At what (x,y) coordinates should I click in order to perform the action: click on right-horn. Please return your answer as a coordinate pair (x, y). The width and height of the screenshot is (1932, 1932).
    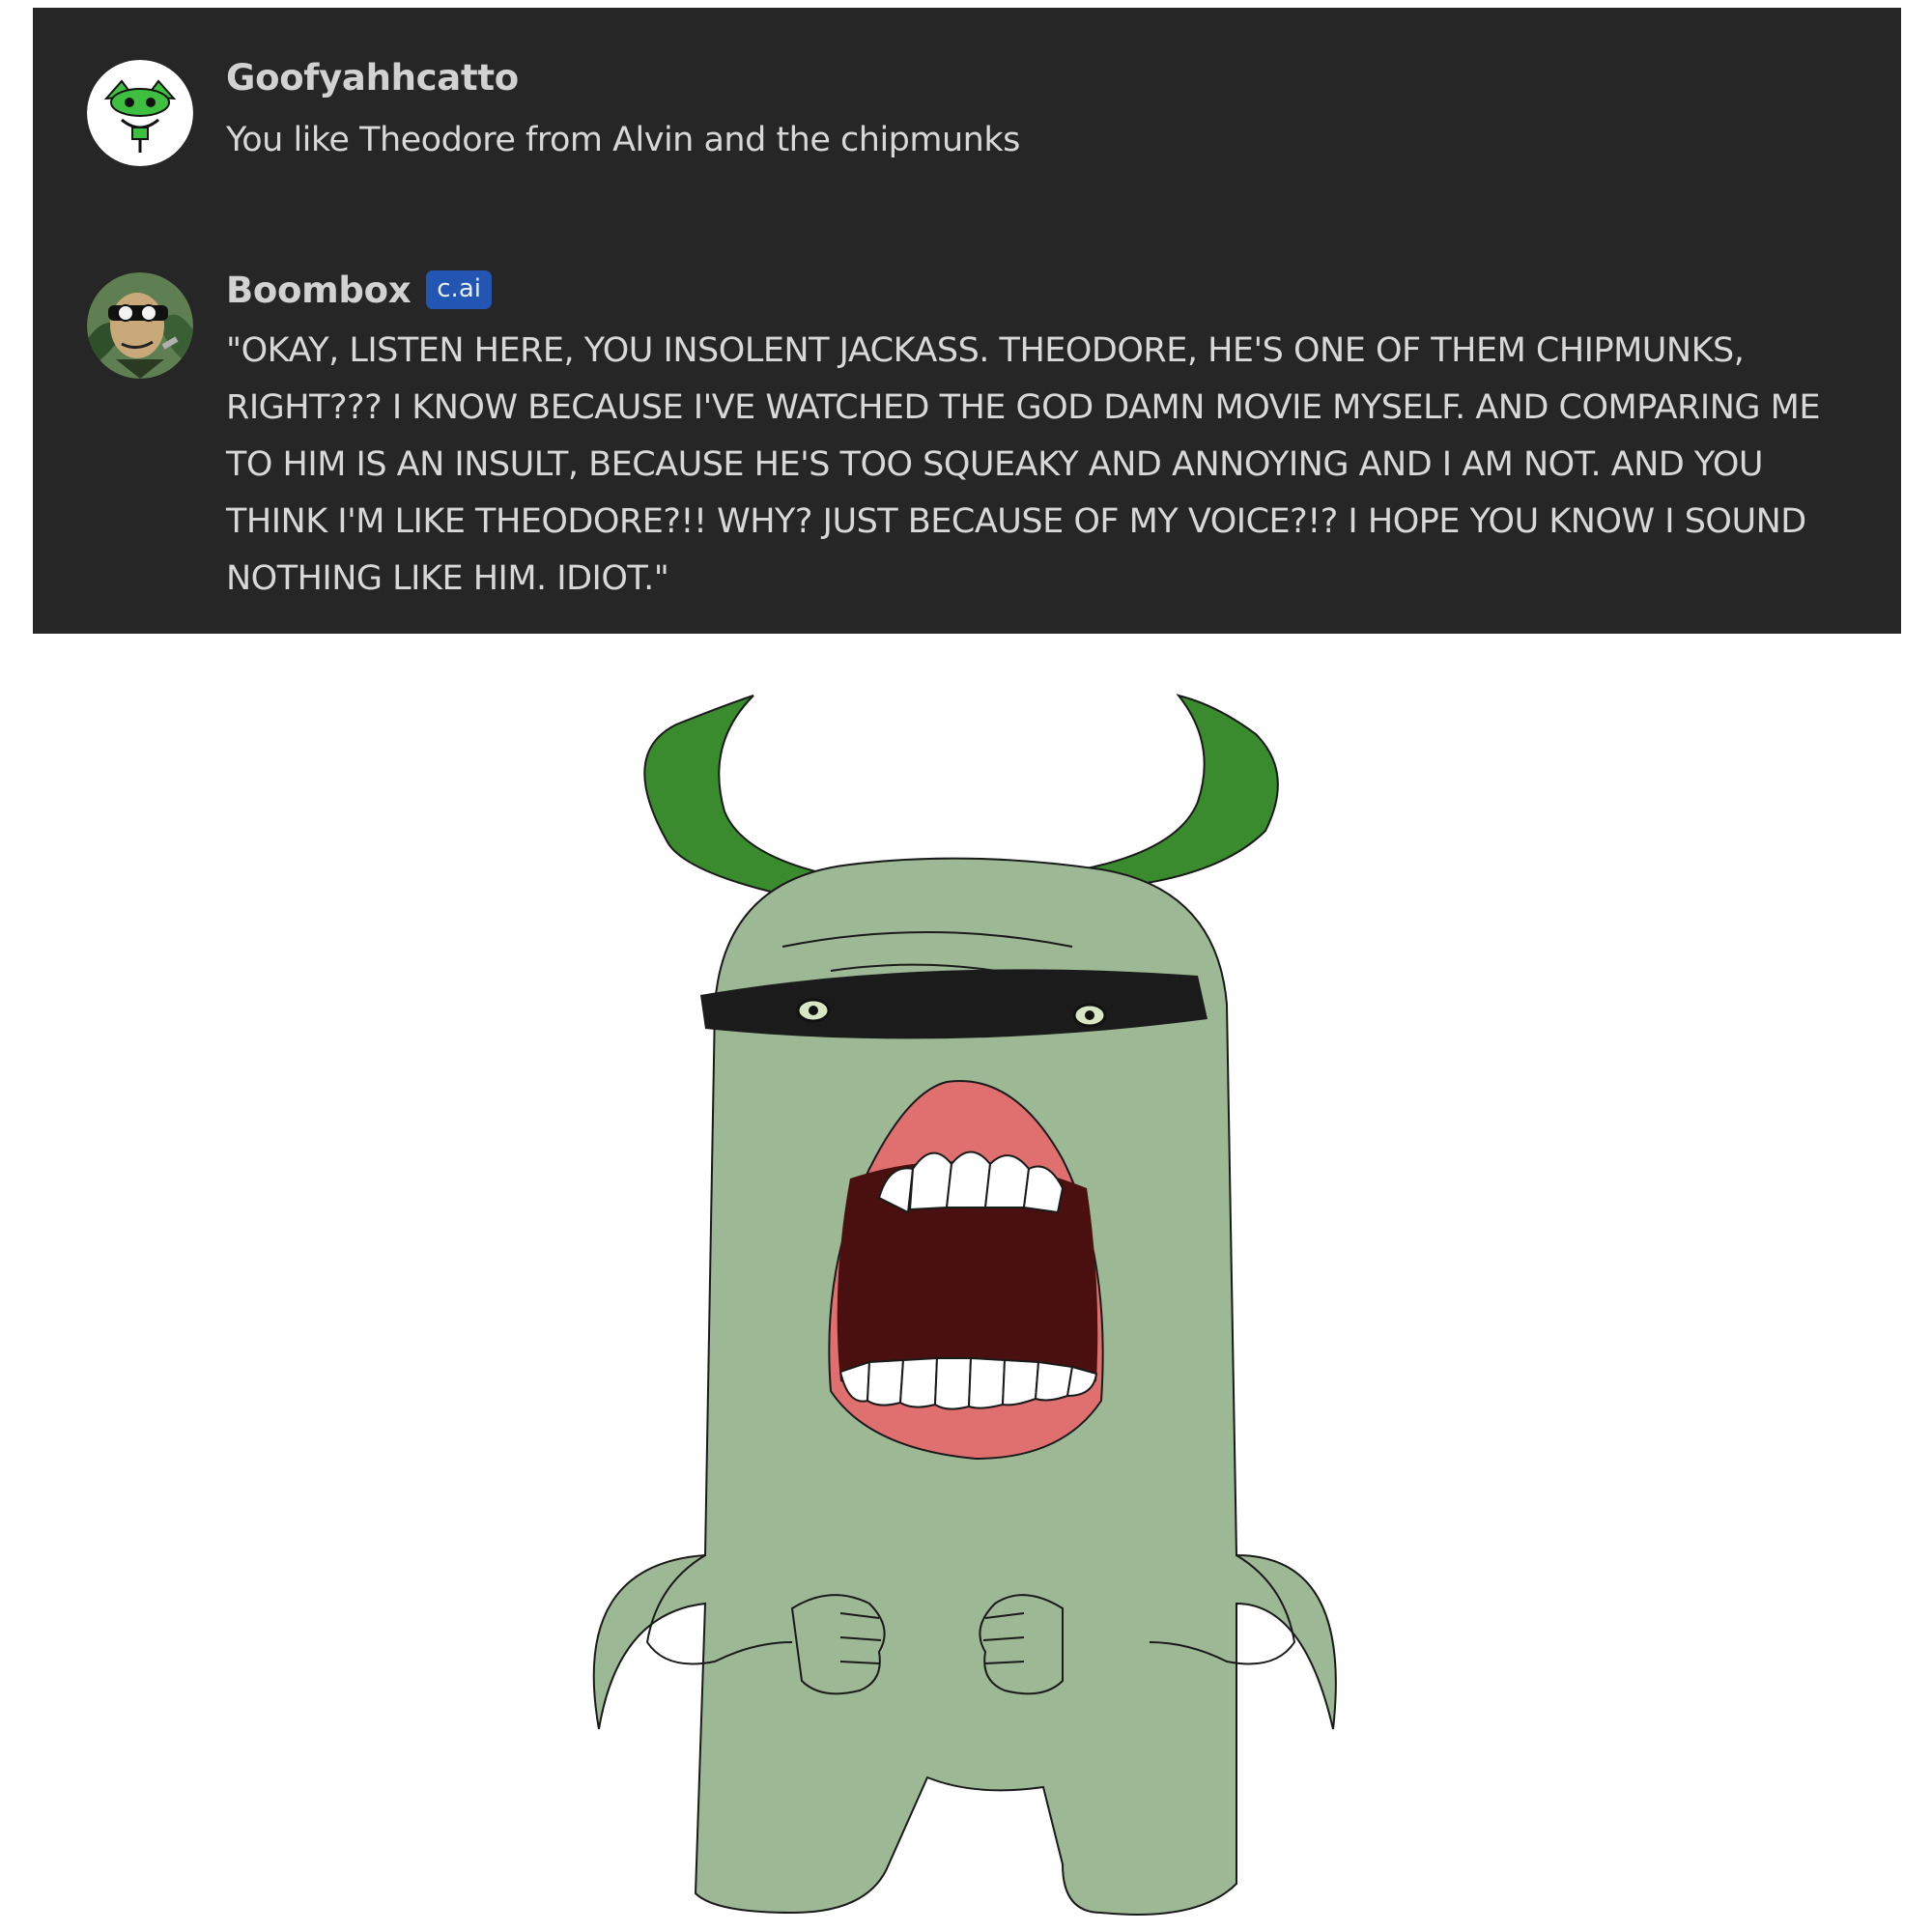
    Looking at the image, I should click on (1179, 792).